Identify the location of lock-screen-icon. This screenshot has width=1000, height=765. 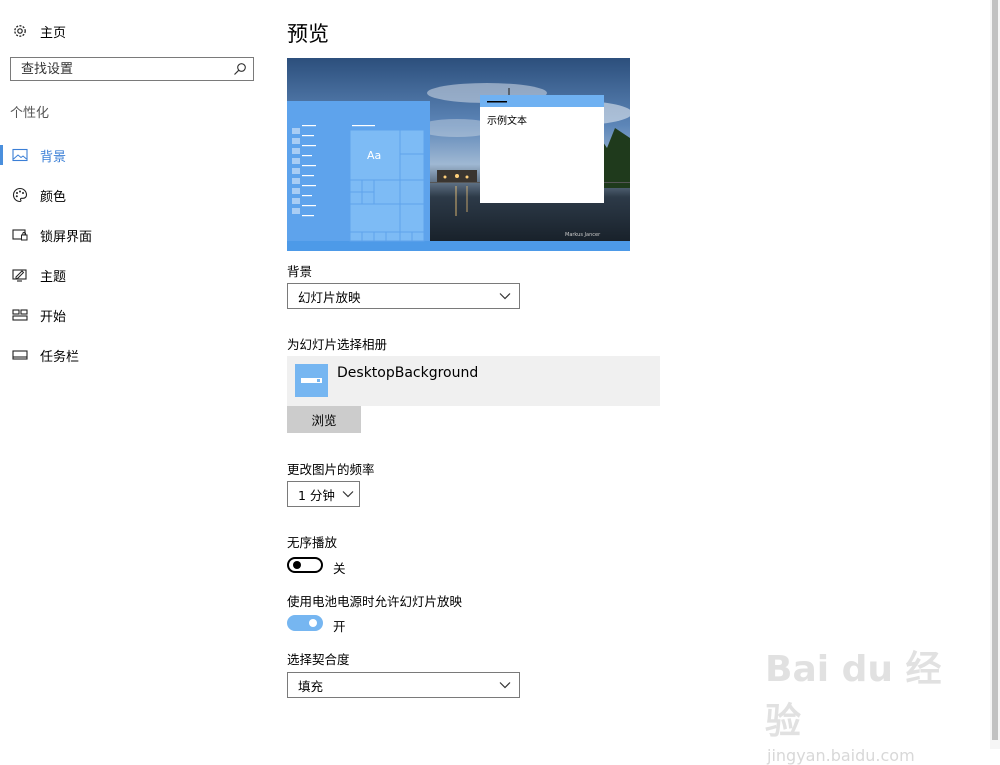
(20, 235).